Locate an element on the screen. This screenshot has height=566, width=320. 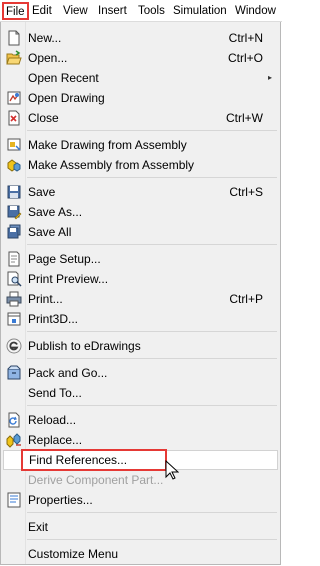
close-document-icon is located at coordinates (14, 118).